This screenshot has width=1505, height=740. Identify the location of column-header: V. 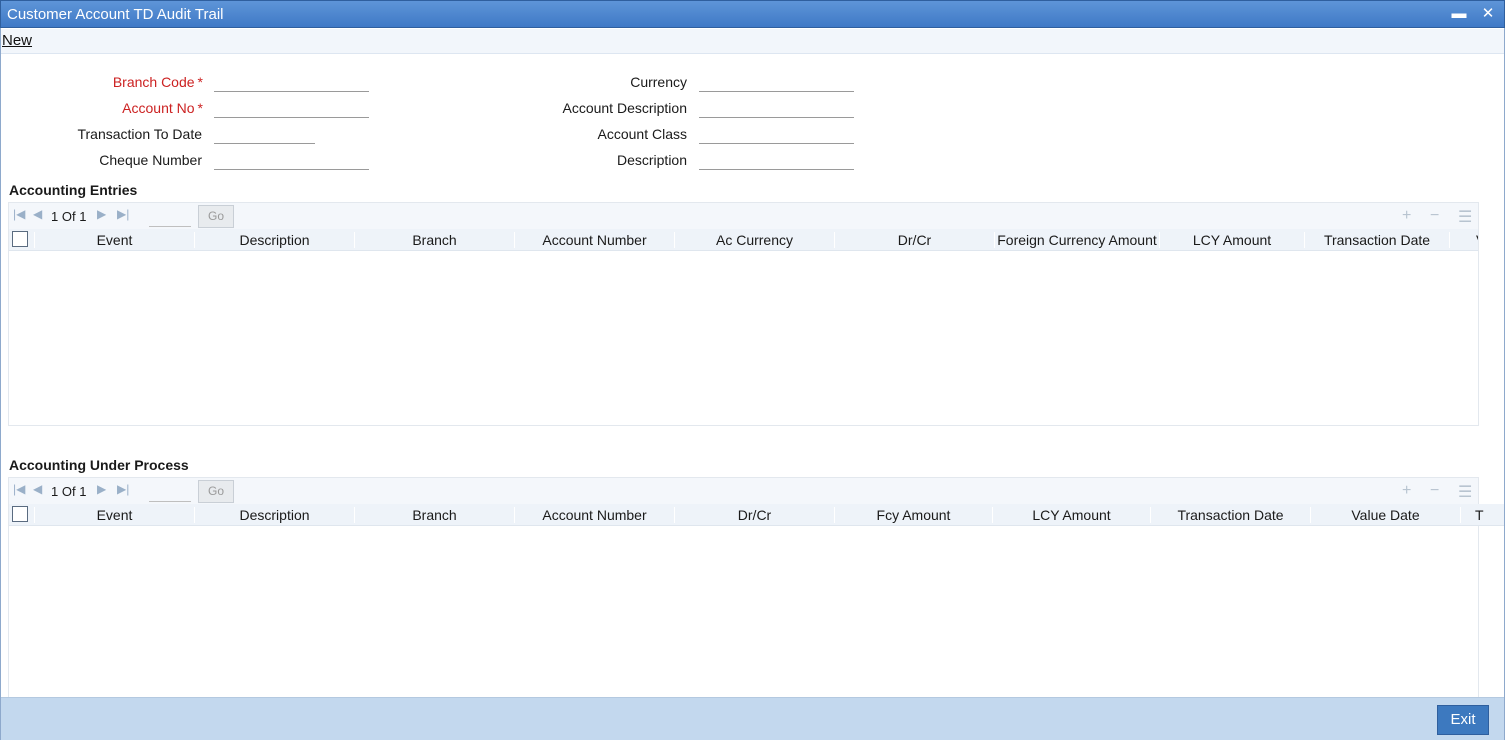
(1463, 240).